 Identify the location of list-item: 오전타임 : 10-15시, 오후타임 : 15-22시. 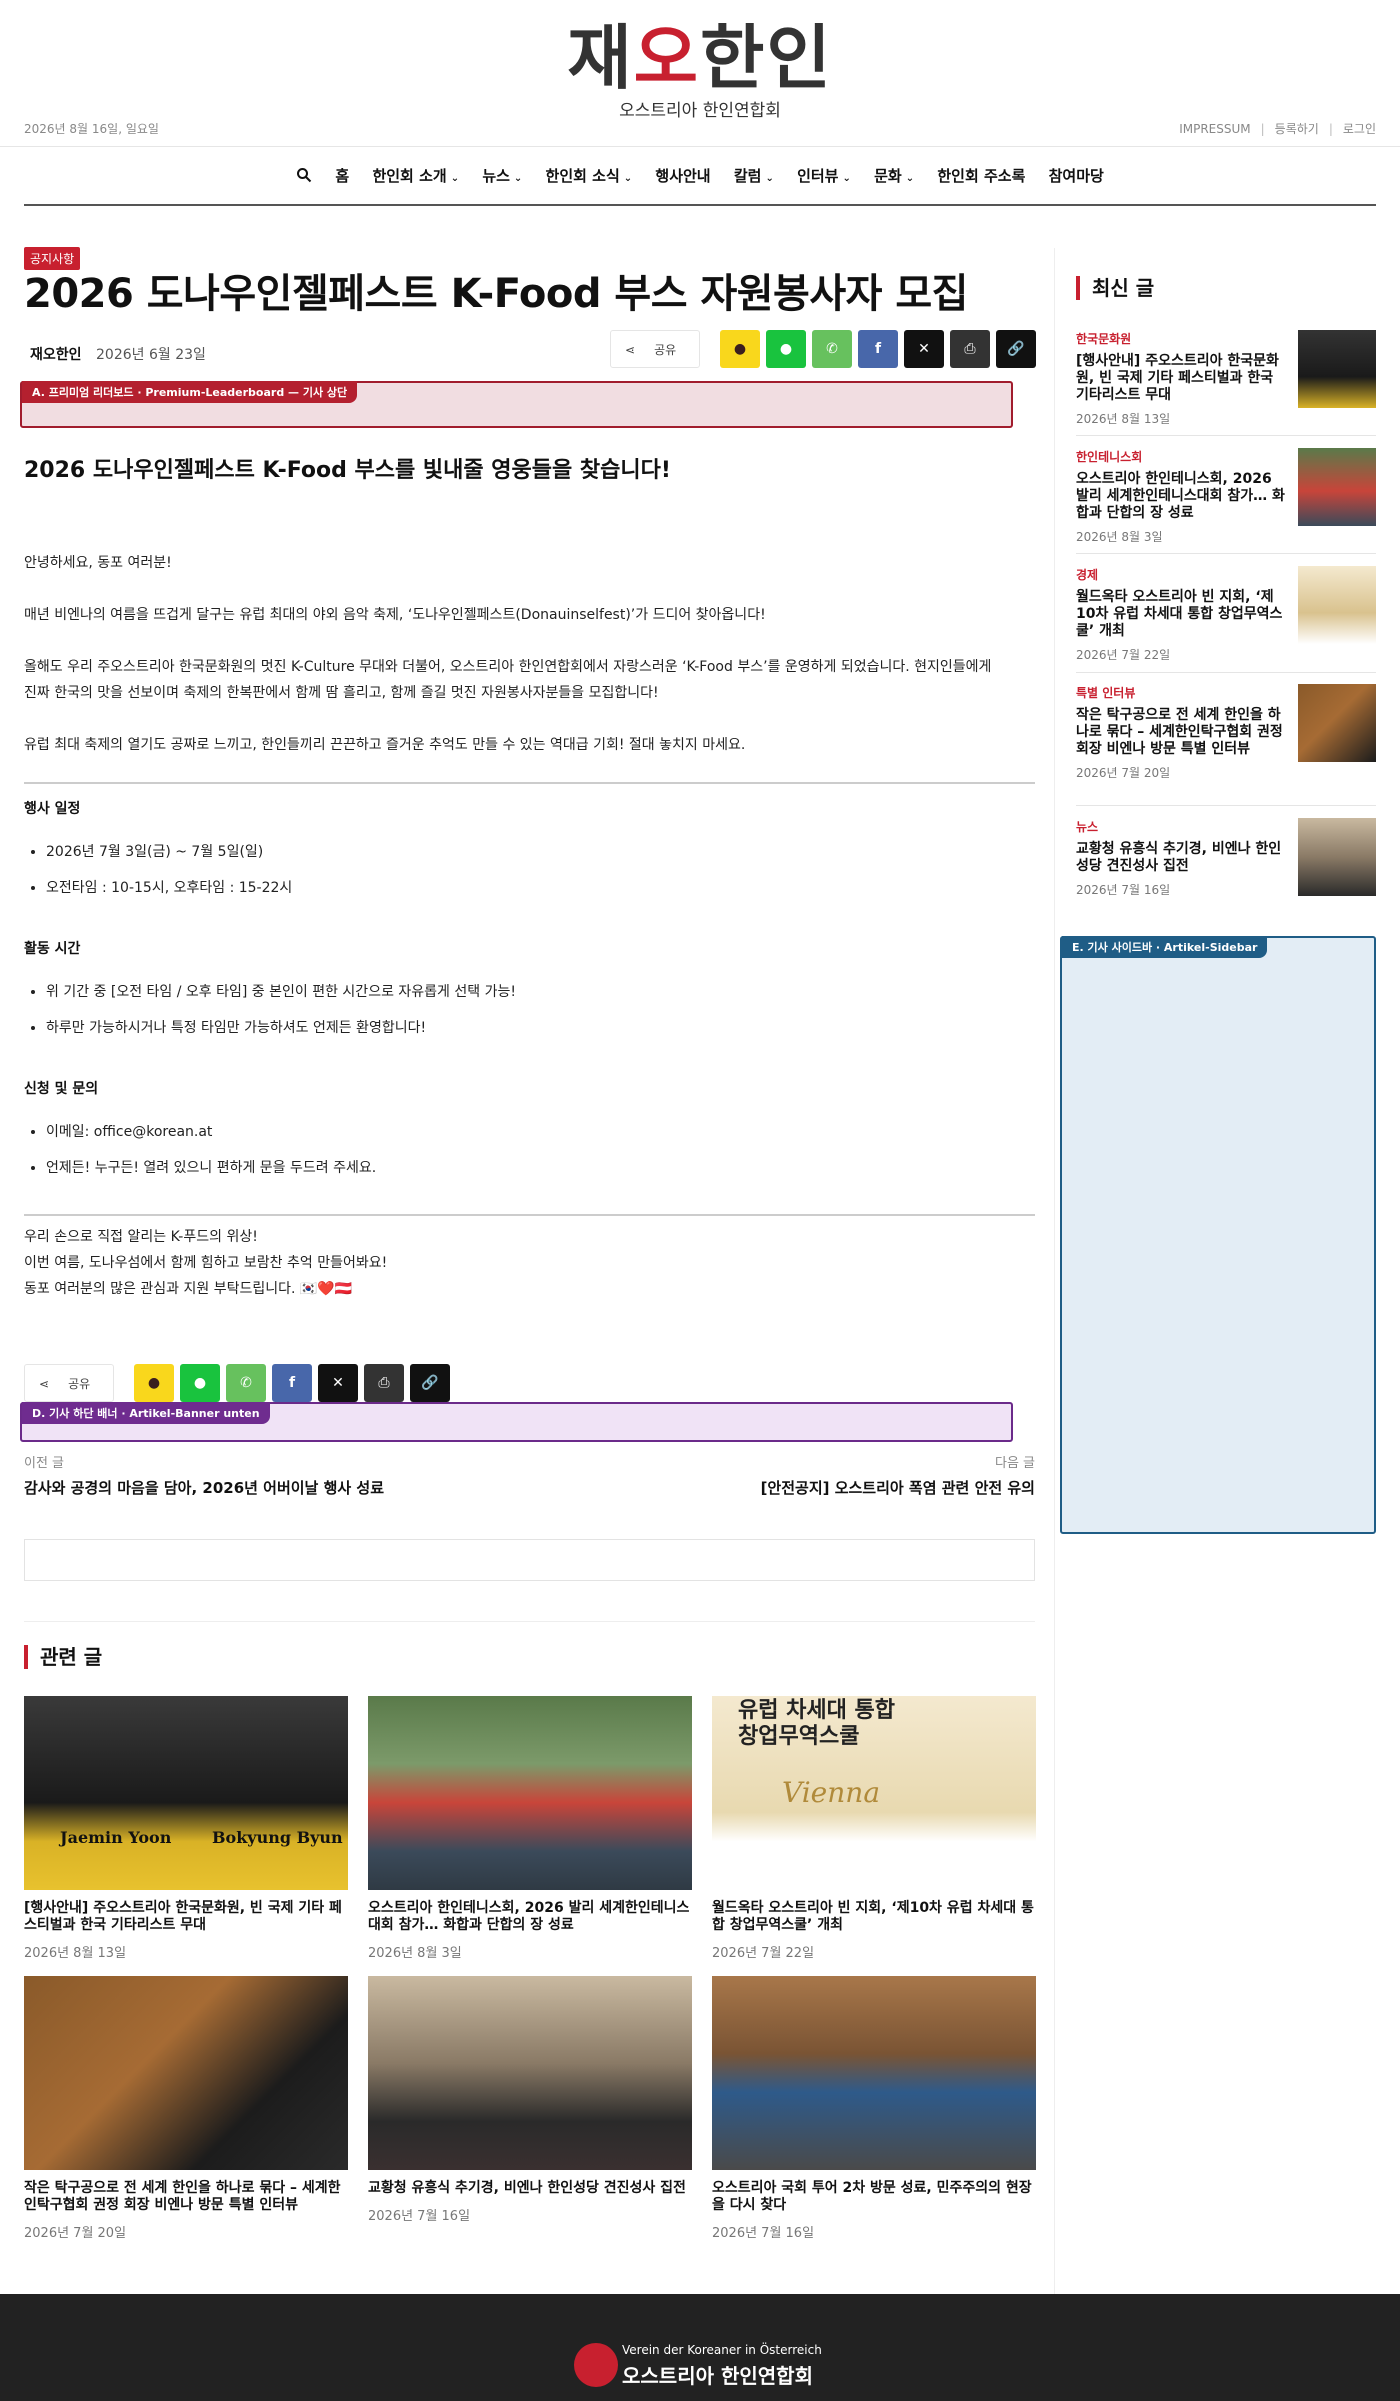
(169, 888).